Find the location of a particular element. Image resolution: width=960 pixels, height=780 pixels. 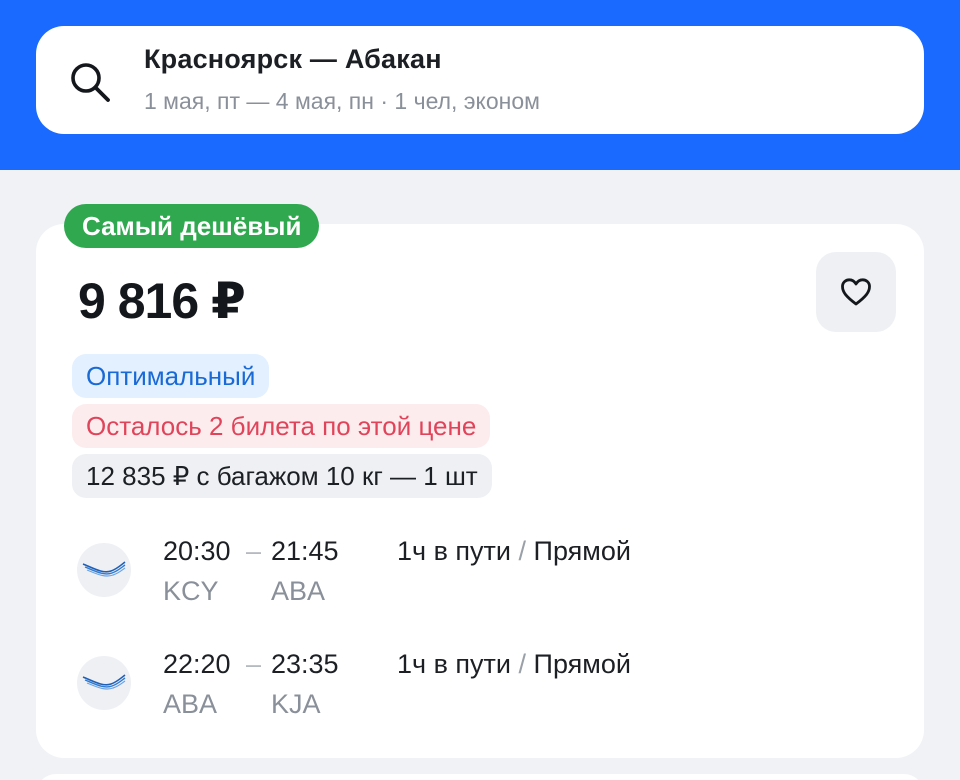

next-offer-card is located at coordinates (480, 777).